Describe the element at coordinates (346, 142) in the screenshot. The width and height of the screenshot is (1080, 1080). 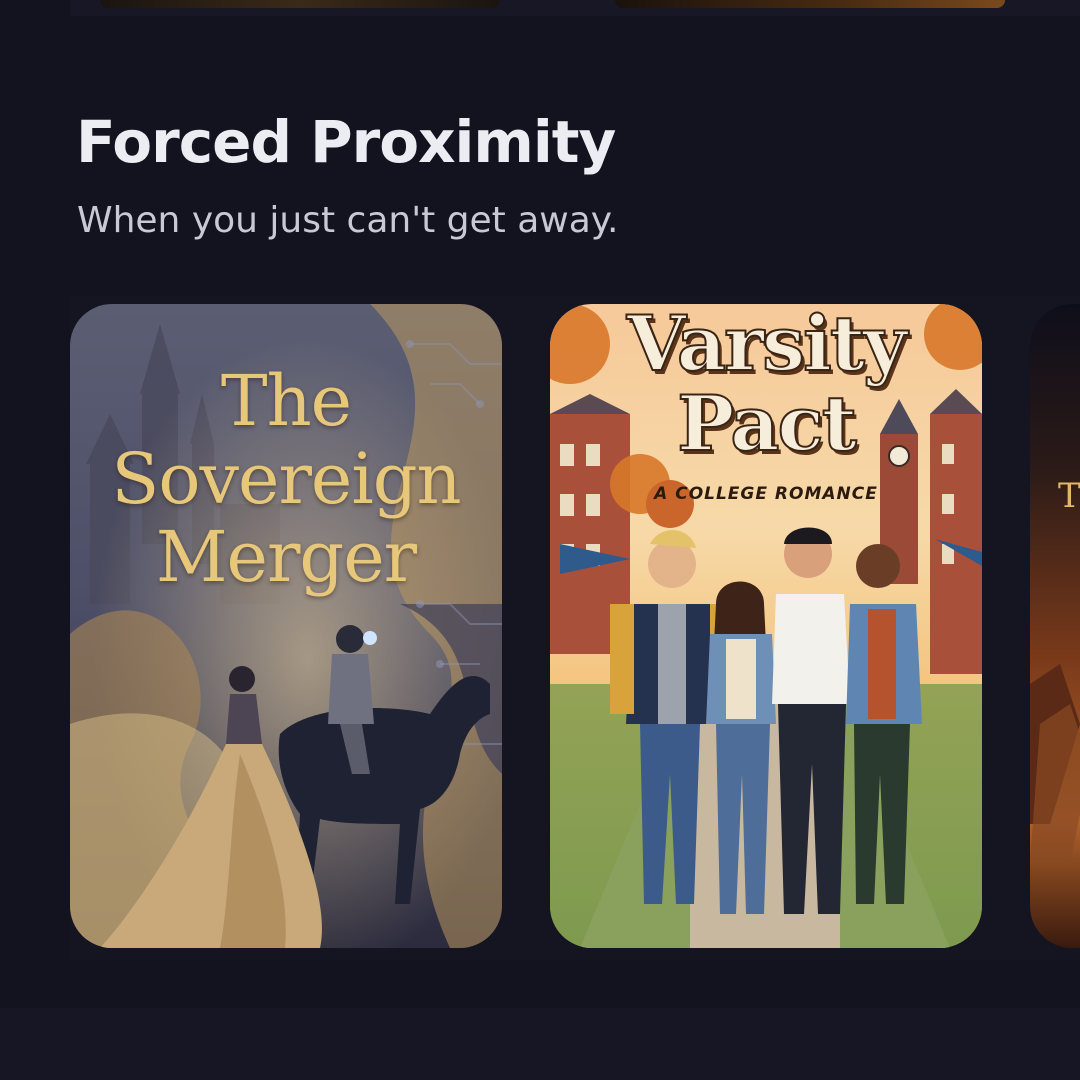
I see `section-title: Forced Proximity` at that location.